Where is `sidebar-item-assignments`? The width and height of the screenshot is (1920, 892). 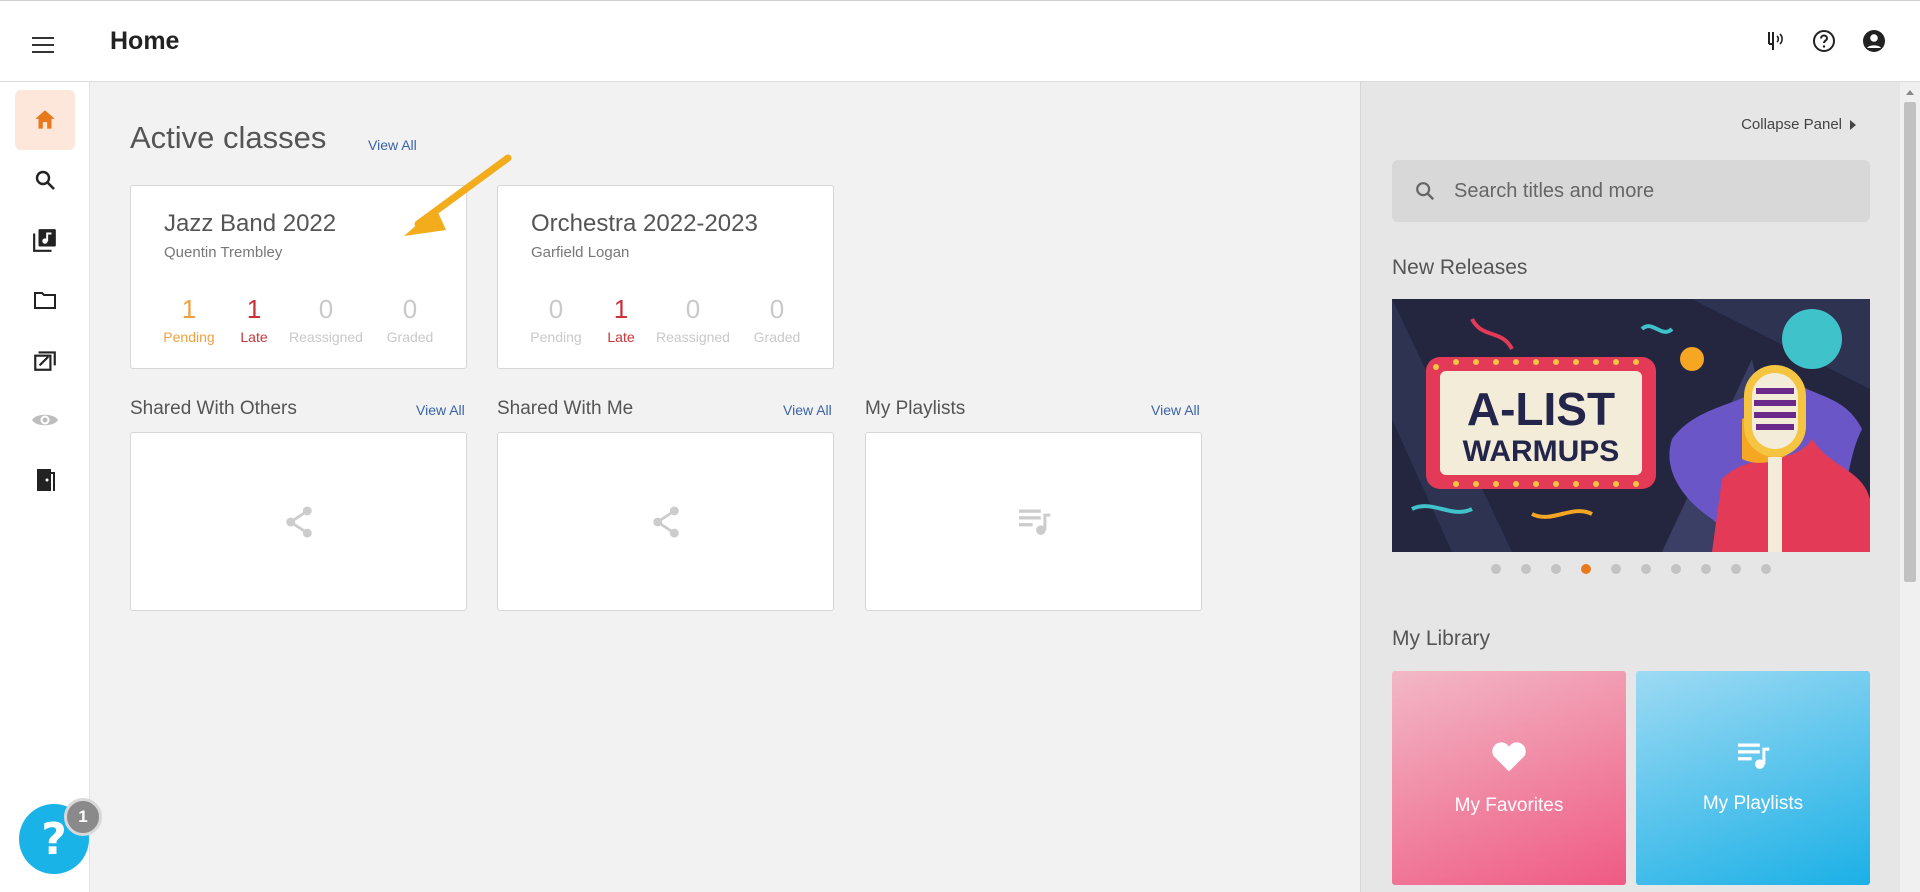
sidebar-item-assignments is located at coordinates (45, 360).